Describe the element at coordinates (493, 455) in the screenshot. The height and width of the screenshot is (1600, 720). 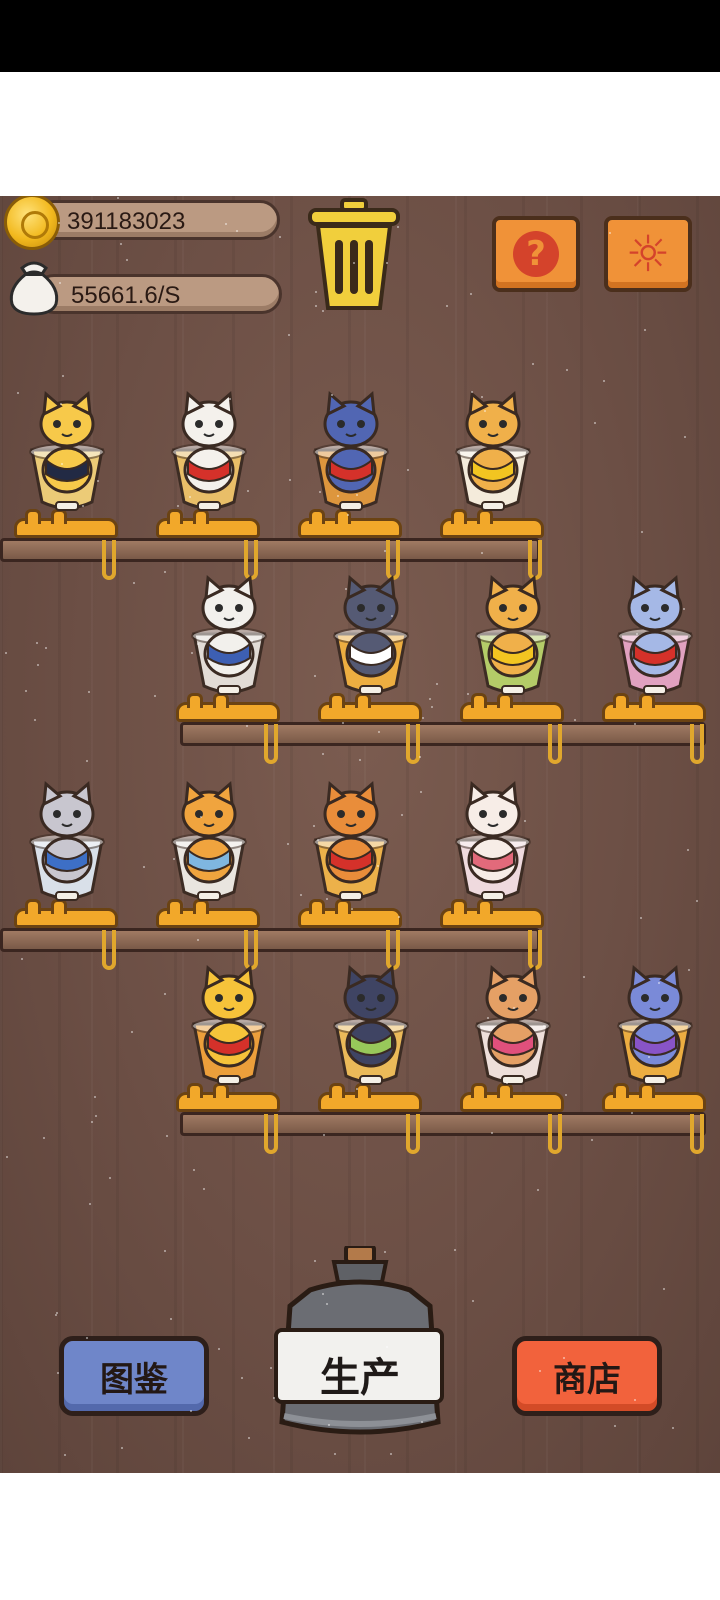
I see `golden-armor-shiba-in-teacup` at that location.